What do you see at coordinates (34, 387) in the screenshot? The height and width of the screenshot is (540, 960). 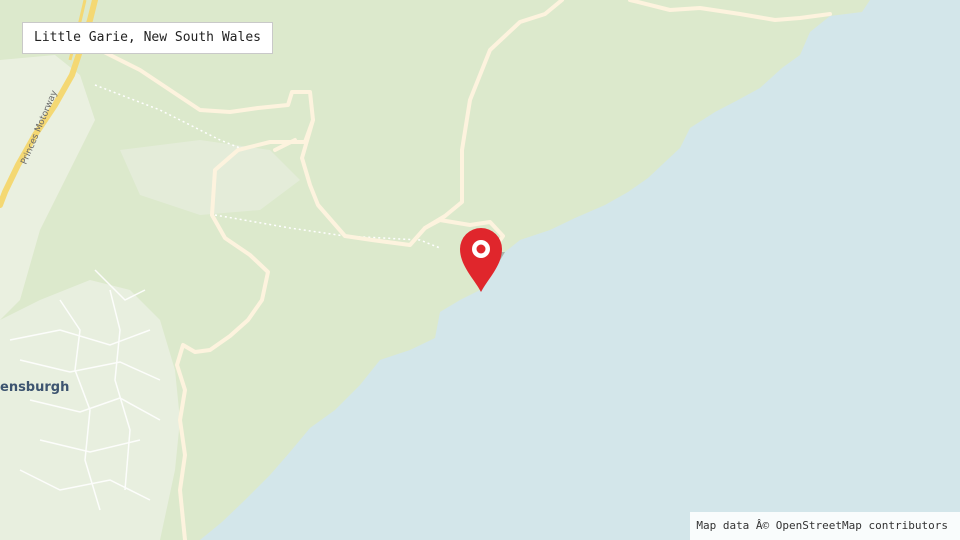 I see `town-label: ensburgh` at bounding box center [34, 387].